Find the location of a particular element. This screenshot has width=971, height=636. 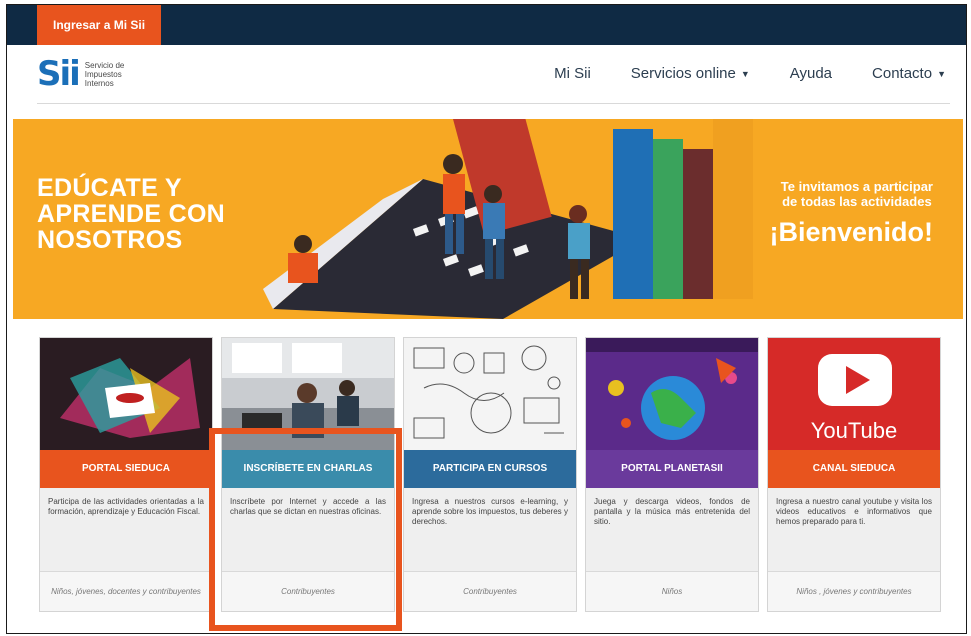

sii-logo: Sii Servicio de Impuestos Internos is located at coordinates (91, 74).